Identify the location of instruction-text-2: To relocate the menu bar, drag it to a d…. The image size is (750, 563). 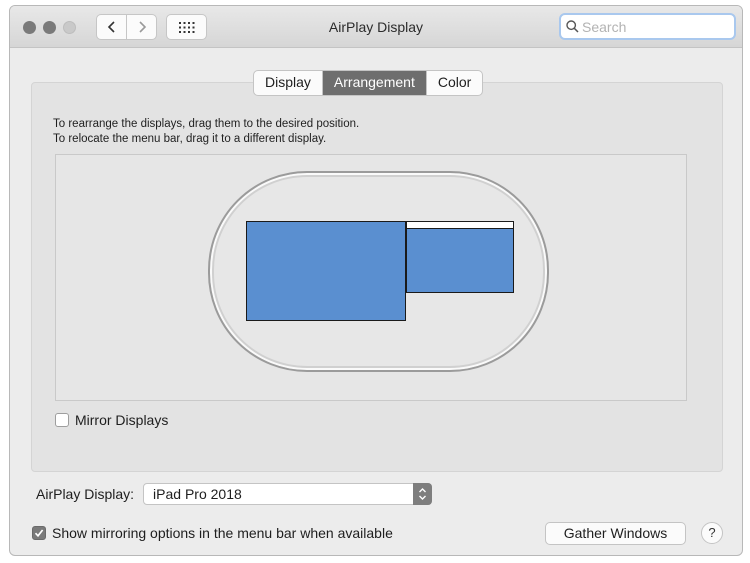
(190, 139).